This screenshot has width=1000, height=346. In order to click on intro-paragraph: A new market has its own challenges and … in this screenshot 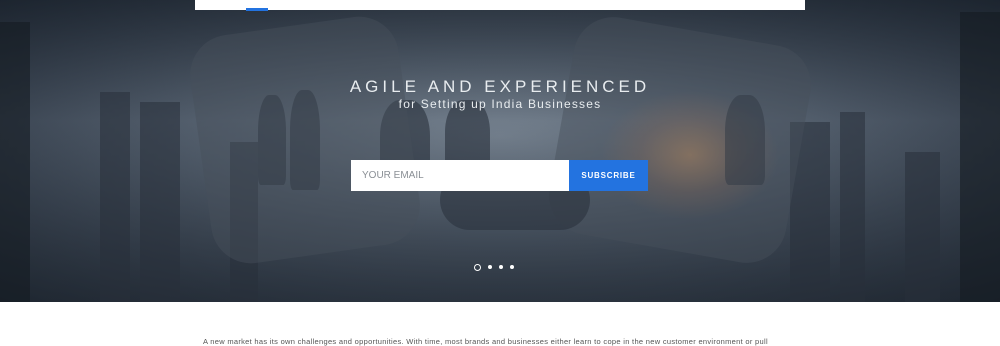, I will do `click(485, 341)`.